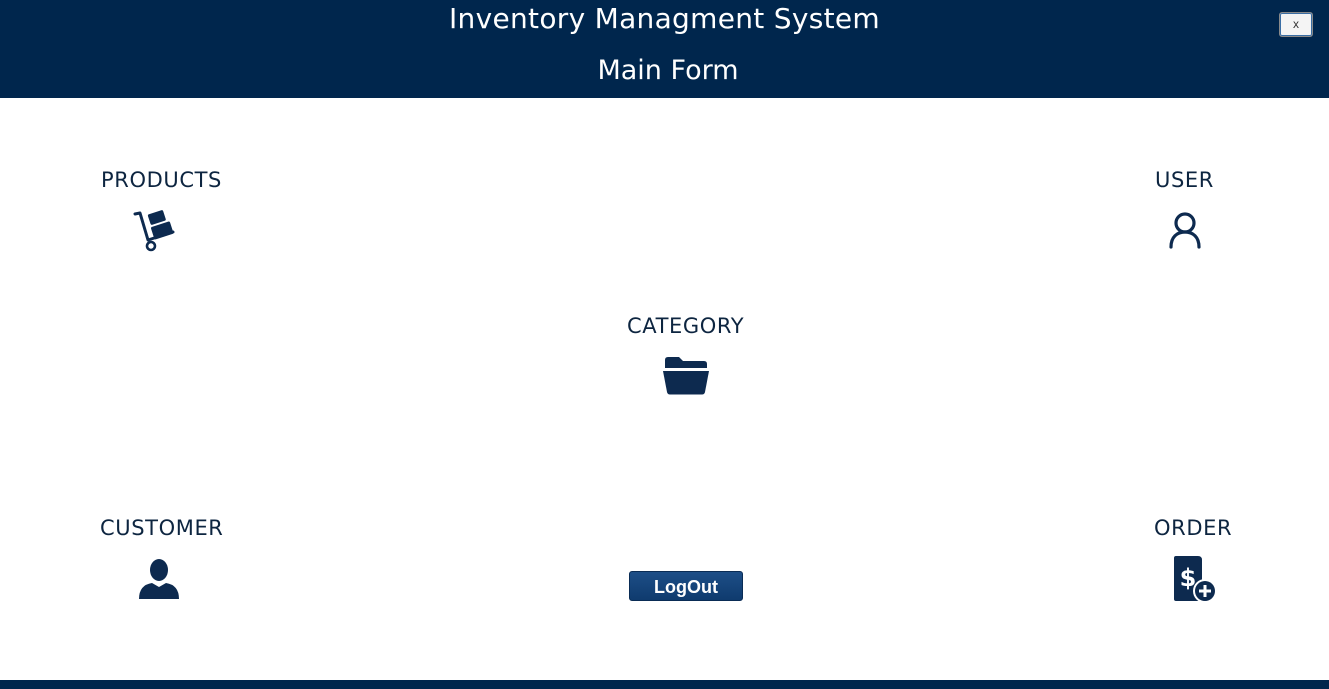 This screenshot has width=1329, height=689. I want to click on user-label: USER, so click(1184, 180).